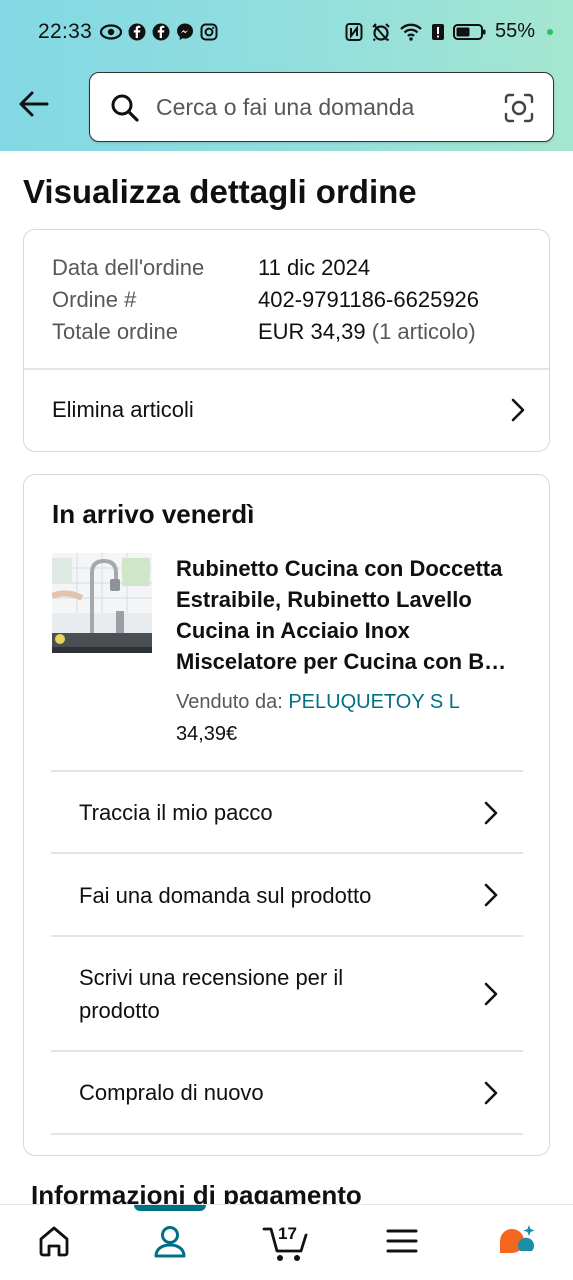 This screenshot has height=1280, width=573. I want to click on delete-items-link: Elimina articoli, so click(286, 410).